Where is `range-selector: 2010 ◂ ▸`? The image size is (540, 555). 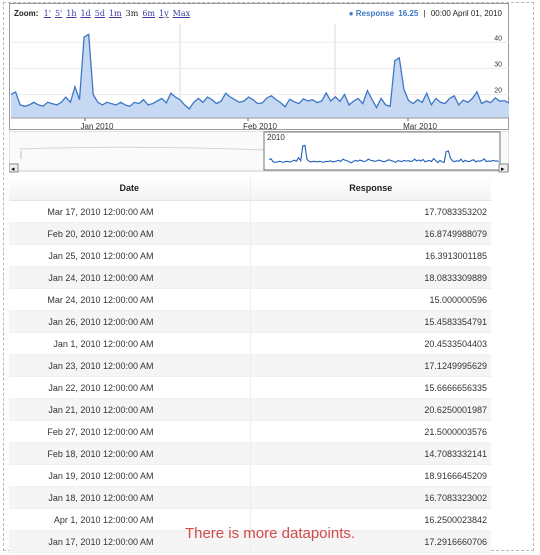 range-selector: 2010 ◂ ▸ is located at coordinates (259, 153).